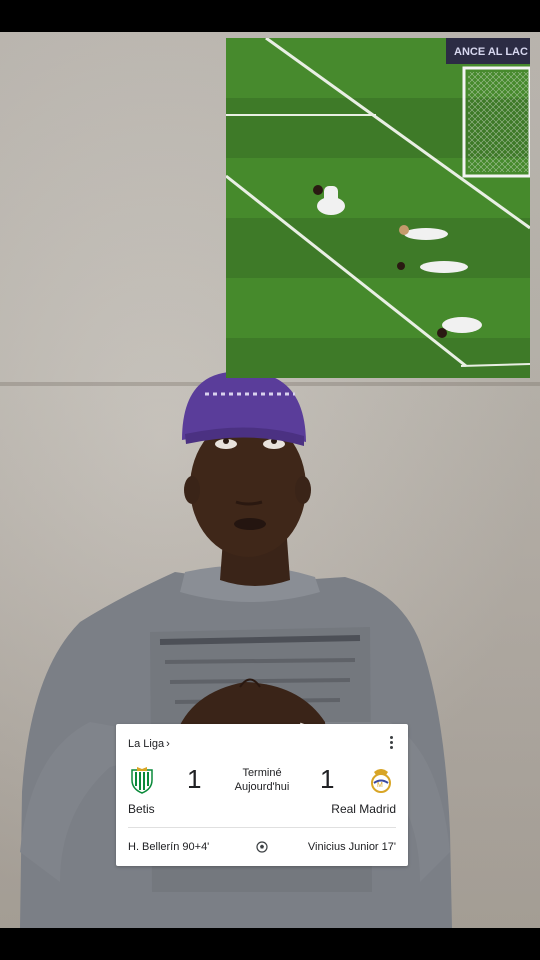  What do you see at coordinates (262, 787) in the screenshot?
I see `status-date: Aujourd'hui` at bounding box center [262, 787].